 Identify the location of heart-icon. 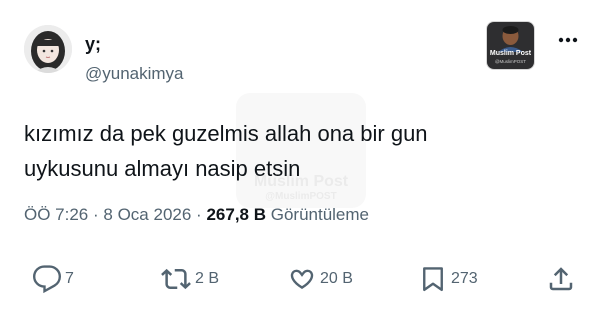
(302, 279).